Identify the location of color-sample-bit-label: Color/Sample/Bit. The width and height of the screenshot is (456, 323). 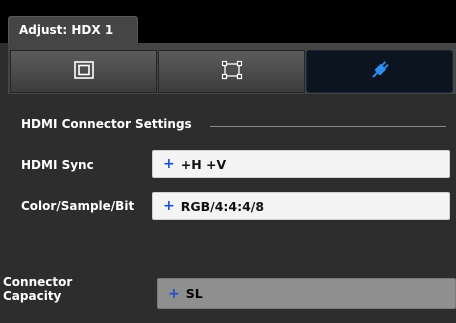
(78, 206).